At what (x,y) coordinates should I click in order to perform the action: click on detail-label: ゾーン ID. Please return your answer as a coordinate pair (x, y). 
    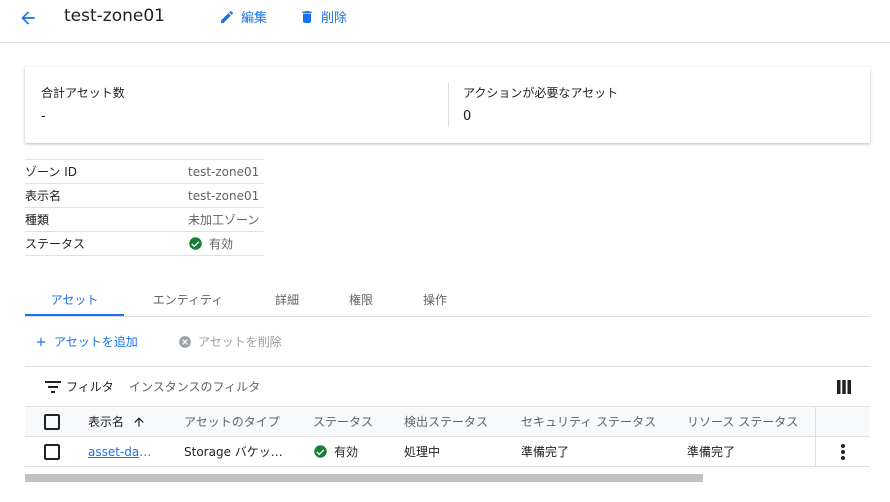
    Looking at the image, I should click on (51, 172).